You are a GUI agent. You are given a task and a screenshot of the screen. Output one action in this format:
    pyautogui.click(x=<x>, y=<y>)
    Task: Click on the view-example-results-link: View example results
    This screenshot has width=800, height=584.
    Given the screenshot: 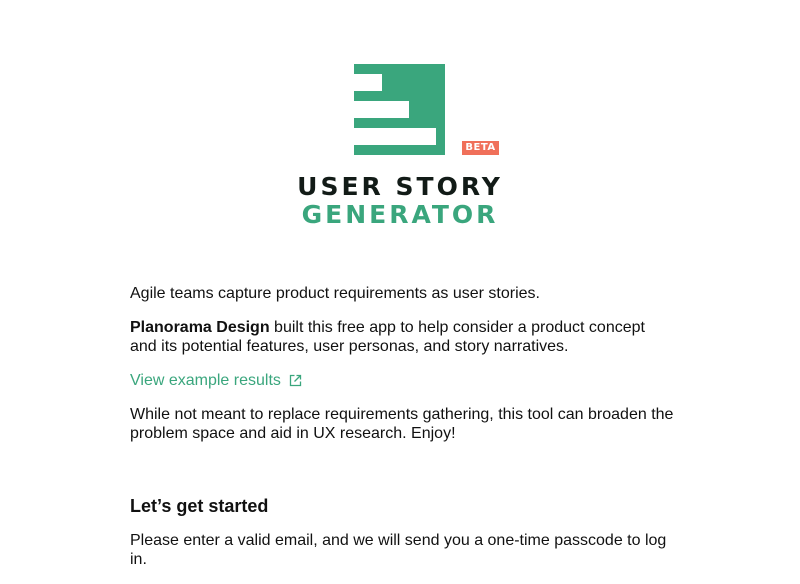 What is the action you would take?
    pyautogui.click(x=216, y=380)
    